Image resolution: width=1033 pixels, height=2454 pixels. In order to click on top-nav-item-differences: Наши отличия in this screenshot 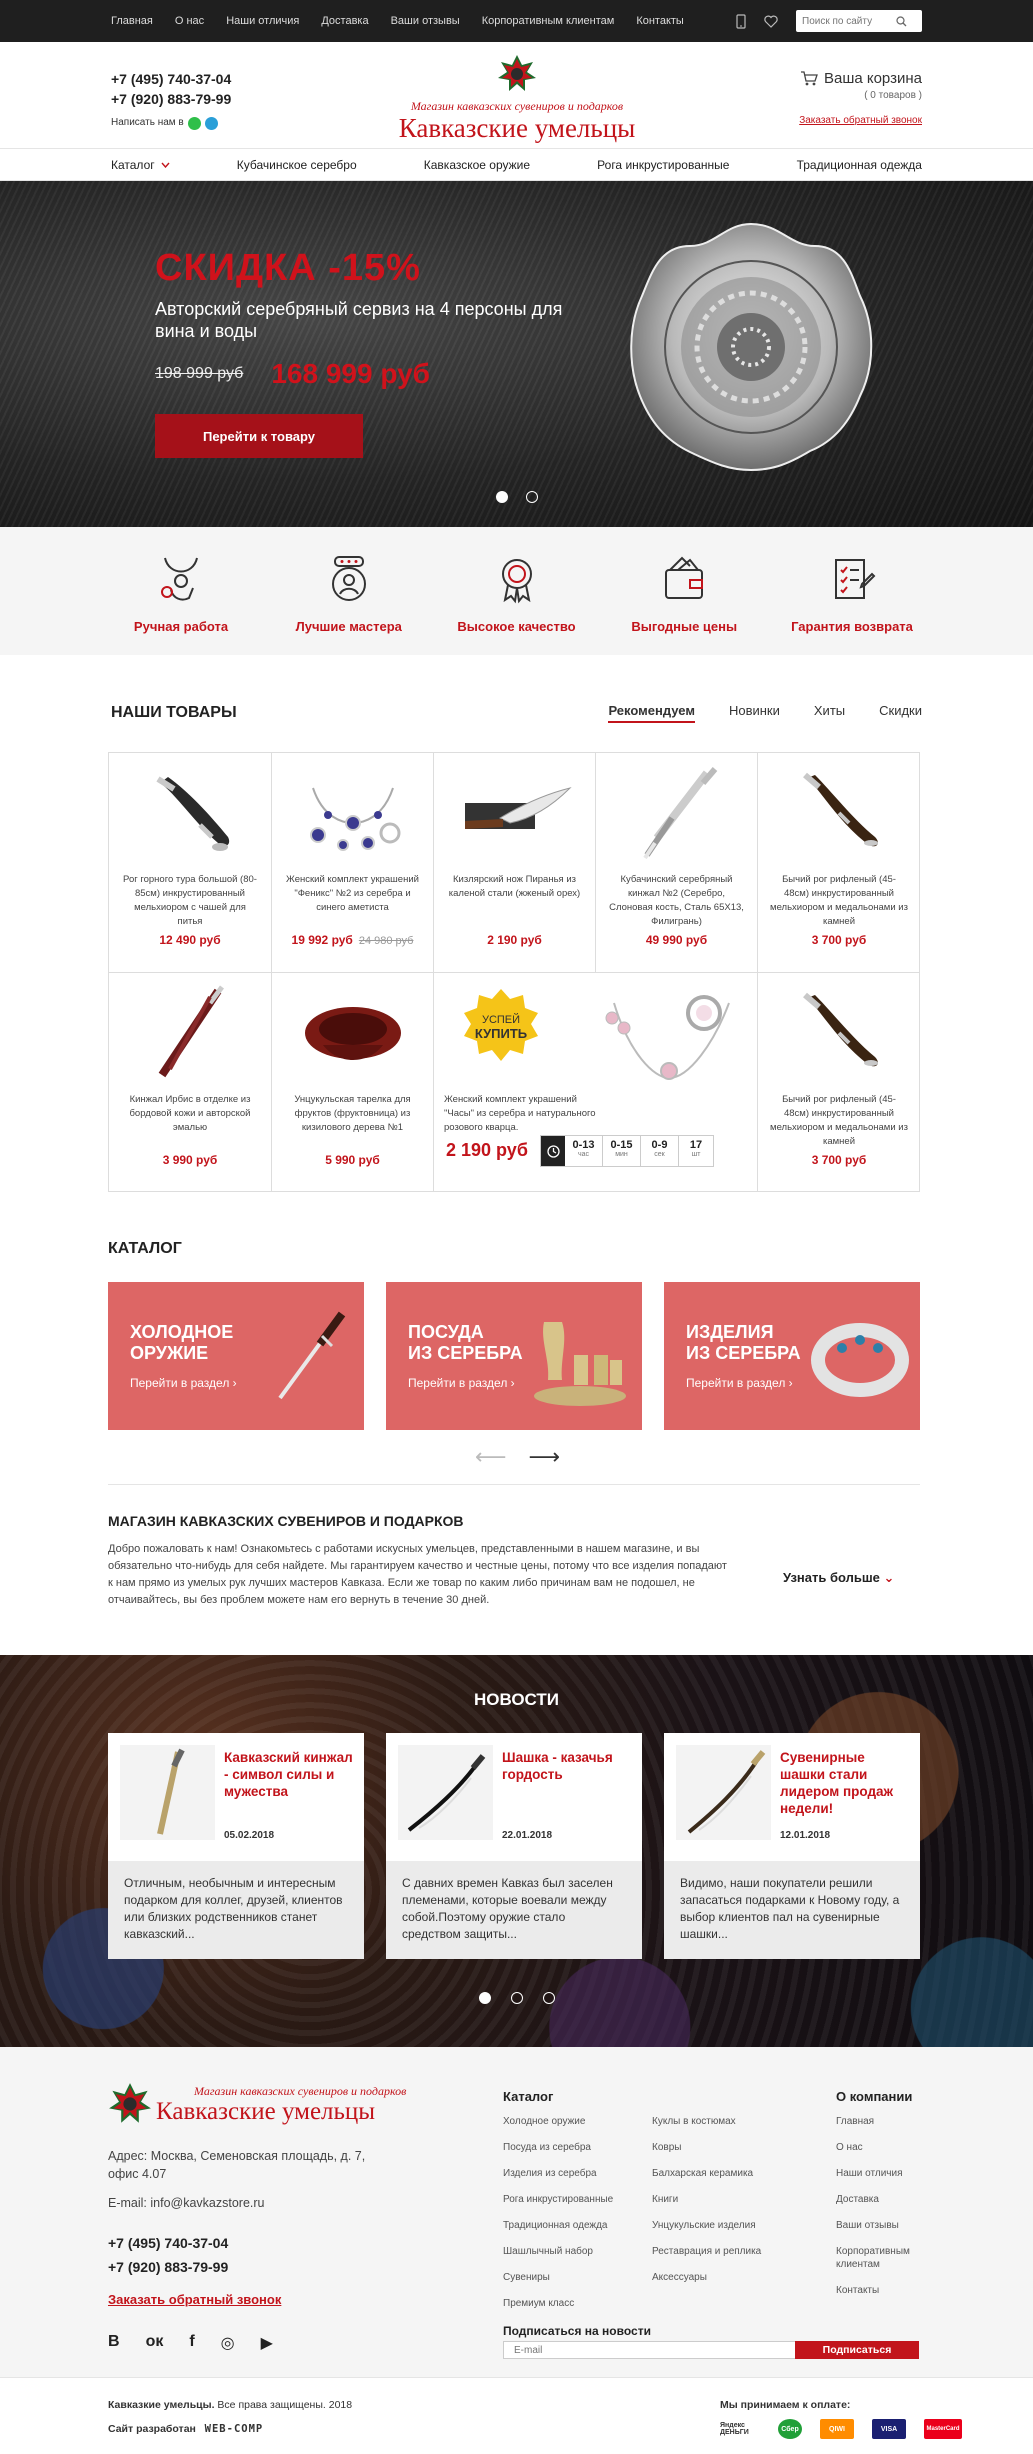, I will do `click(262, 21)`.